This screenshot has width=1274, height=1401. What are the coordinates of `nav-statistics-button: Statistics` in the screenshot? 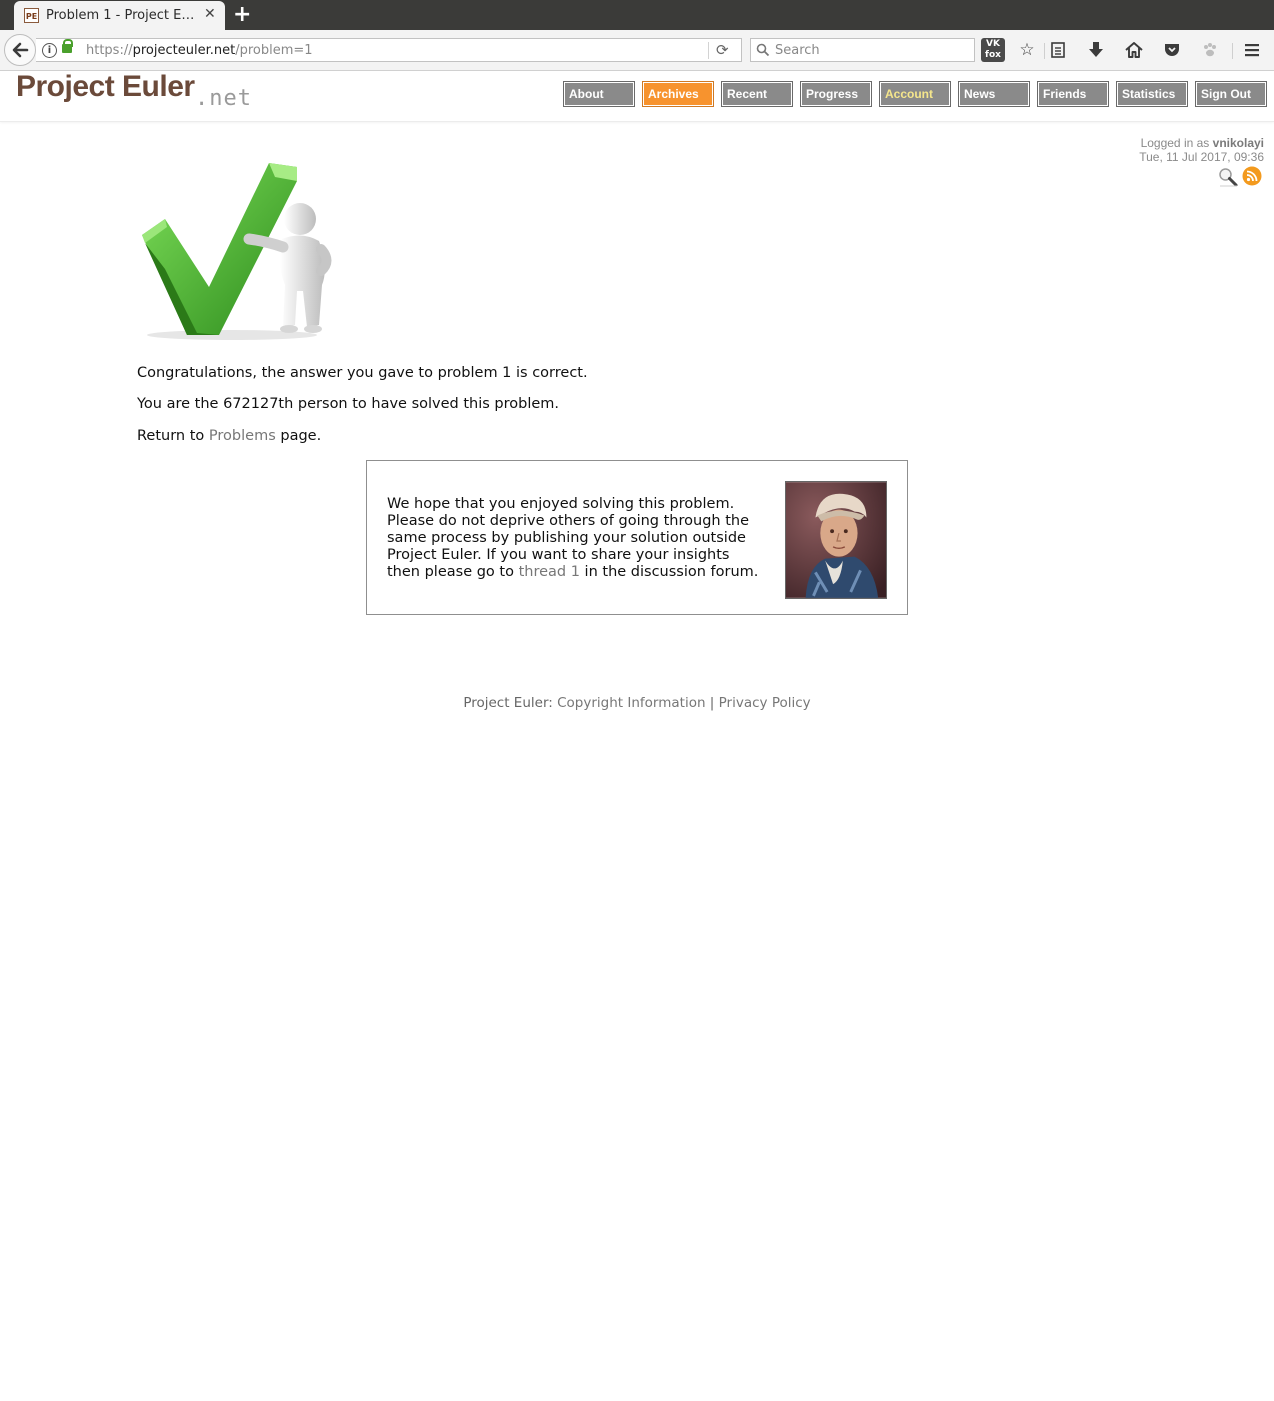 It's located at (1152, 94).